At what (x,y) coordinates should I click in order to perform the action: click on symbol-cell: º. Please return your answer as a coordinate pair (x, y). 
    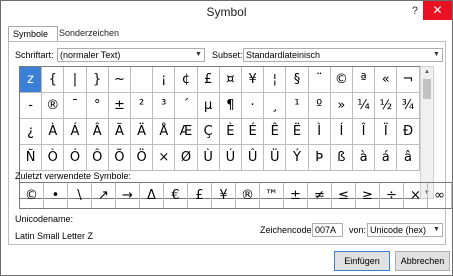
    Looking at the image, I should click on (319, 106).